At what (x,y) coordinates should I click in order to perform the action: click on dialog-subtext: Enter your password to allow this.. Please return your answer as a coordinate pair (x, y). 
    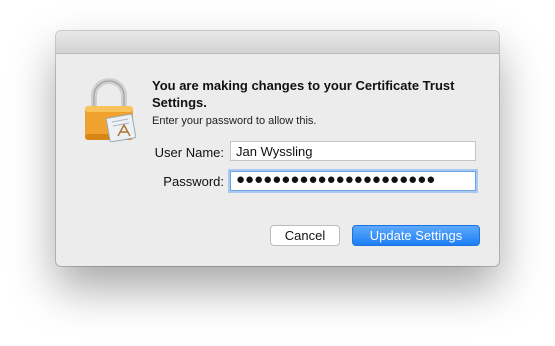
    Looking at the image, I should click on (234, 121).